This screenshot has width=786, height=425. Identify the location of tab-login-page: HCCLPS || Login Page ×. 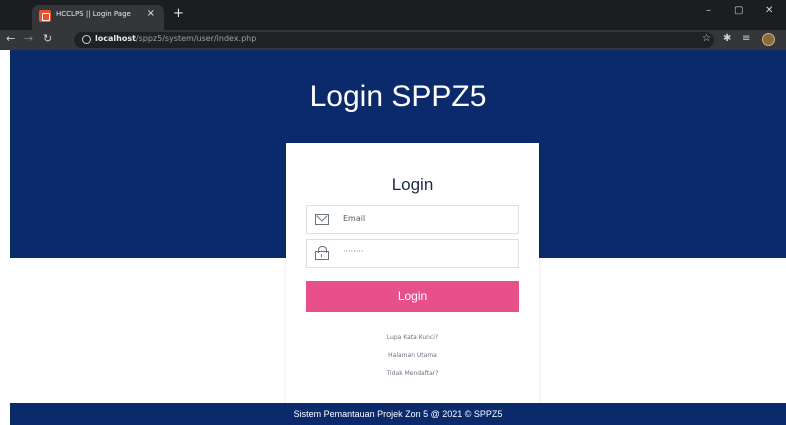
(98, 17).